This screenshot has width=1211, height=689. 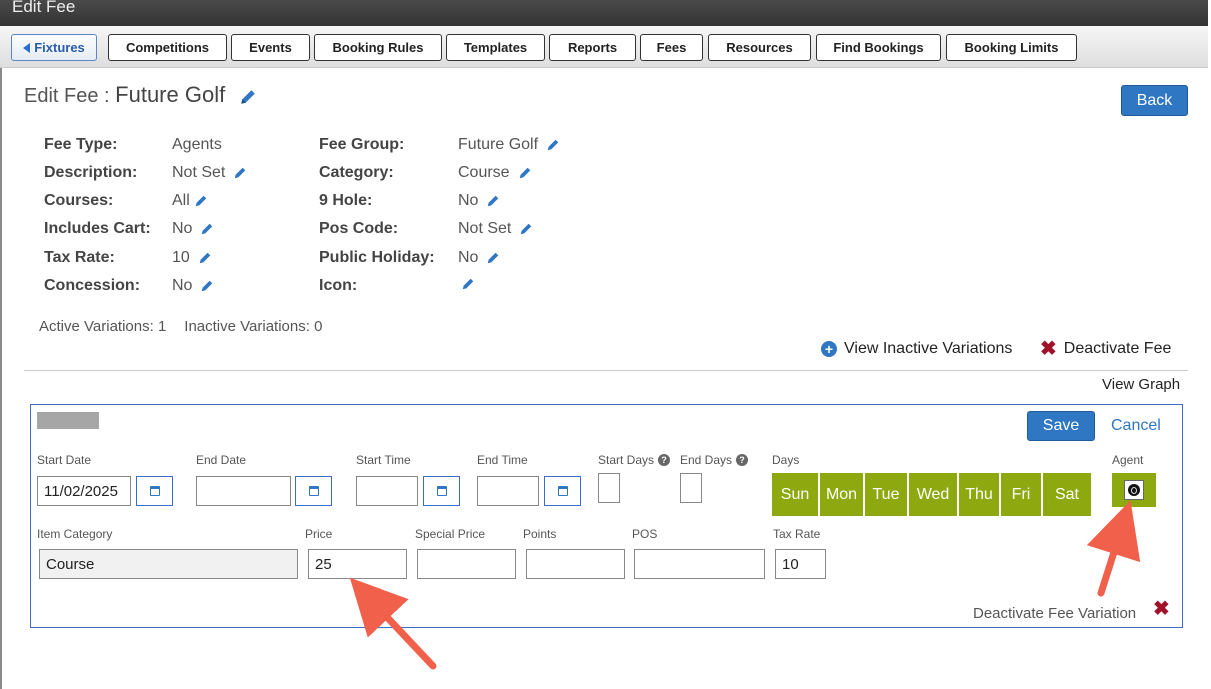 I want to click on fee-type-value: Agents, so click(x=197, y=145).